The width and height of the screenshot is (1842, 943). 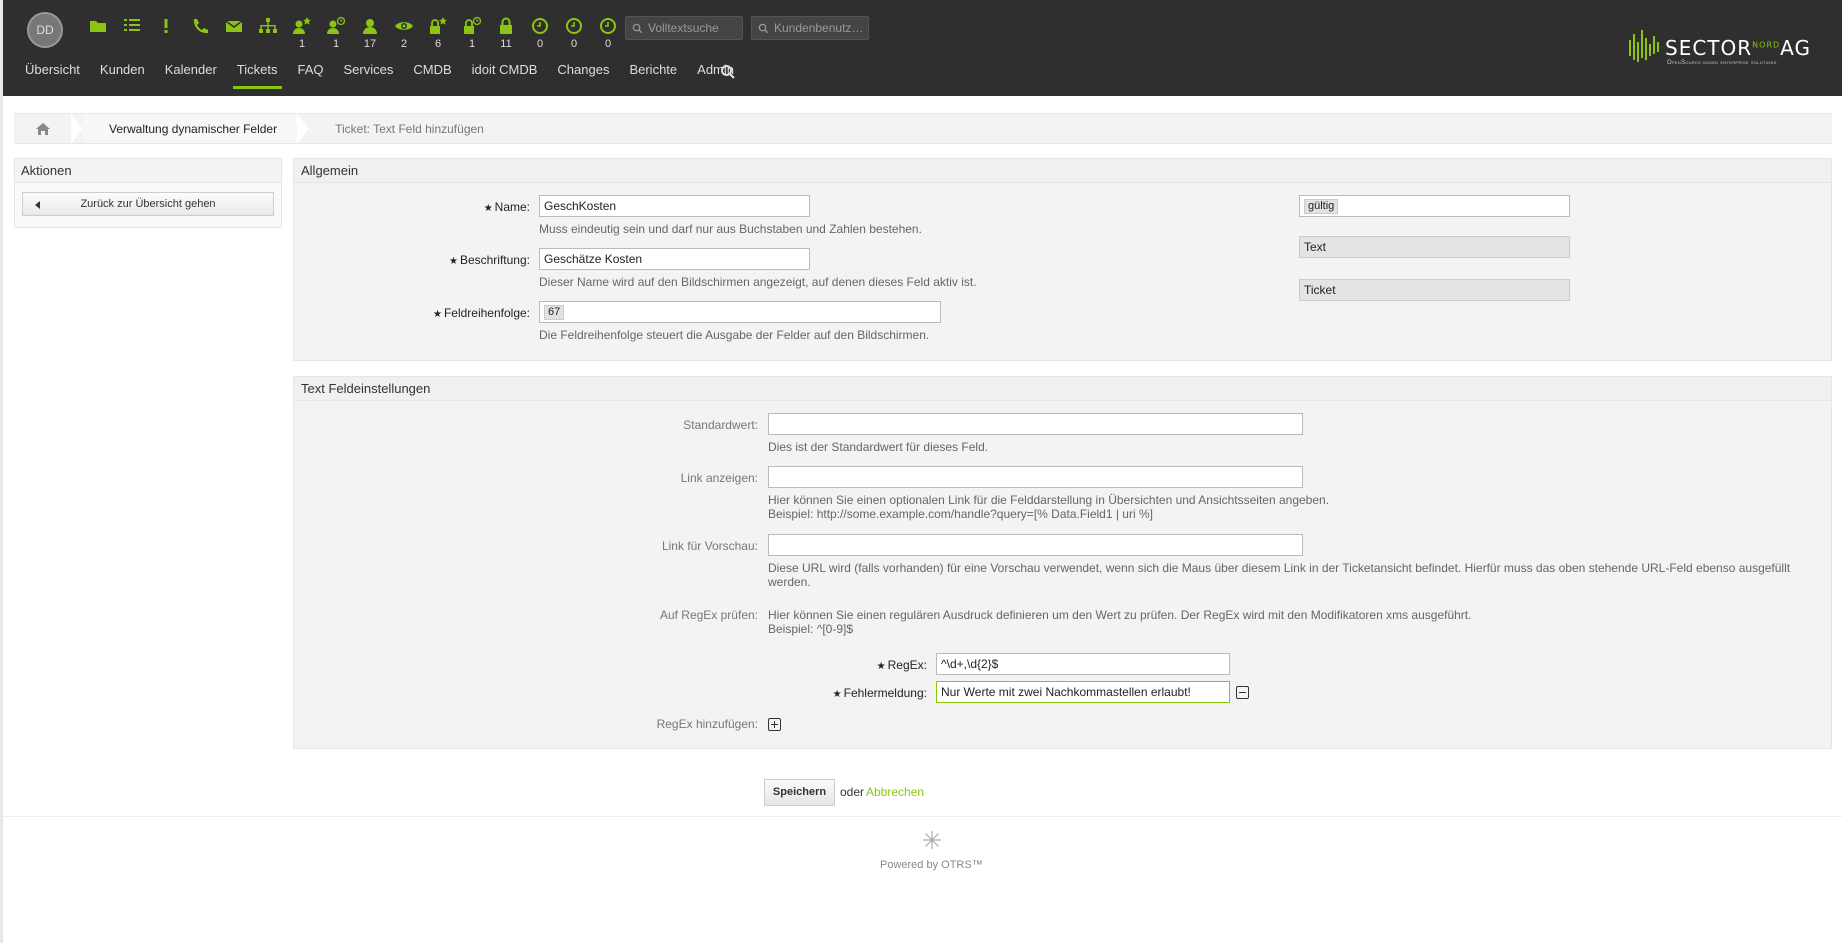 I want to click on link-label: Link anzeigen:, so click(x=719, y=478).